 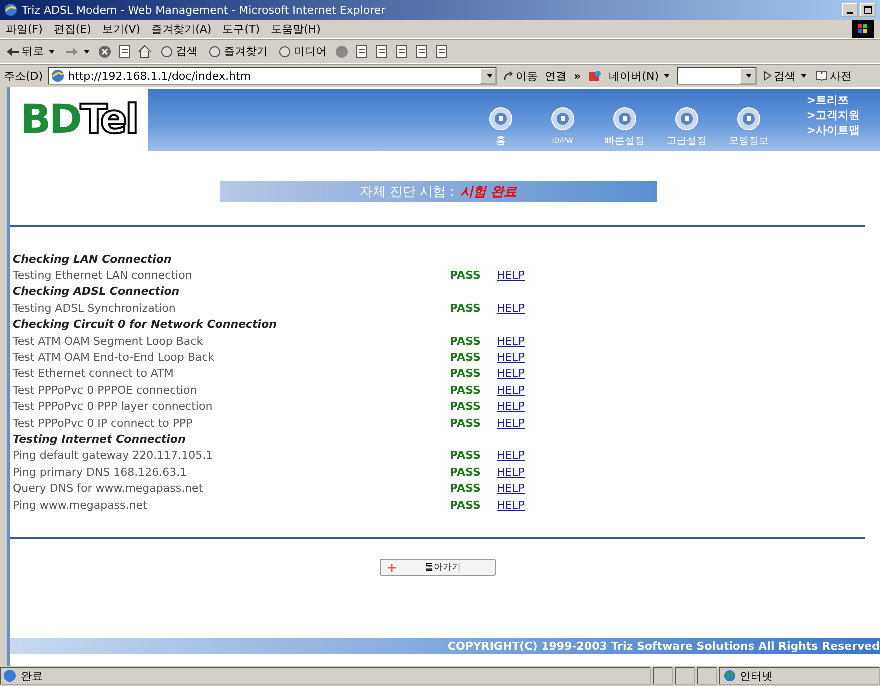 I want to click on media-button: 미디어, so click(x=302, y=51).